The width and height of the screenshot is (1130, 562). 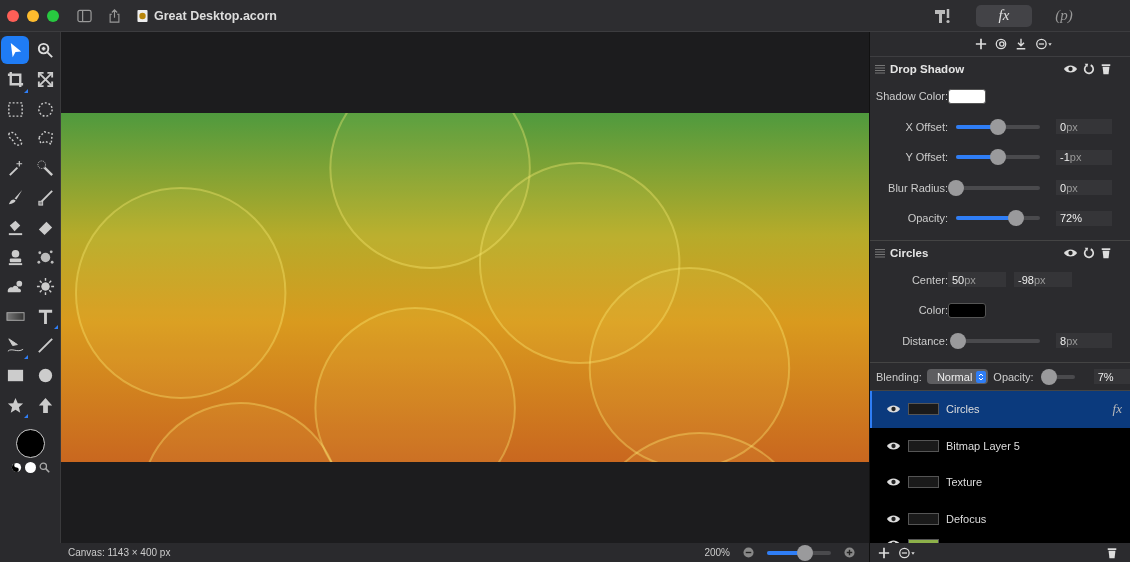 What do you see at coordinates (963, 409) in the screenshot?
I see `layer-name: Circles` at bounding box center [963, 409].